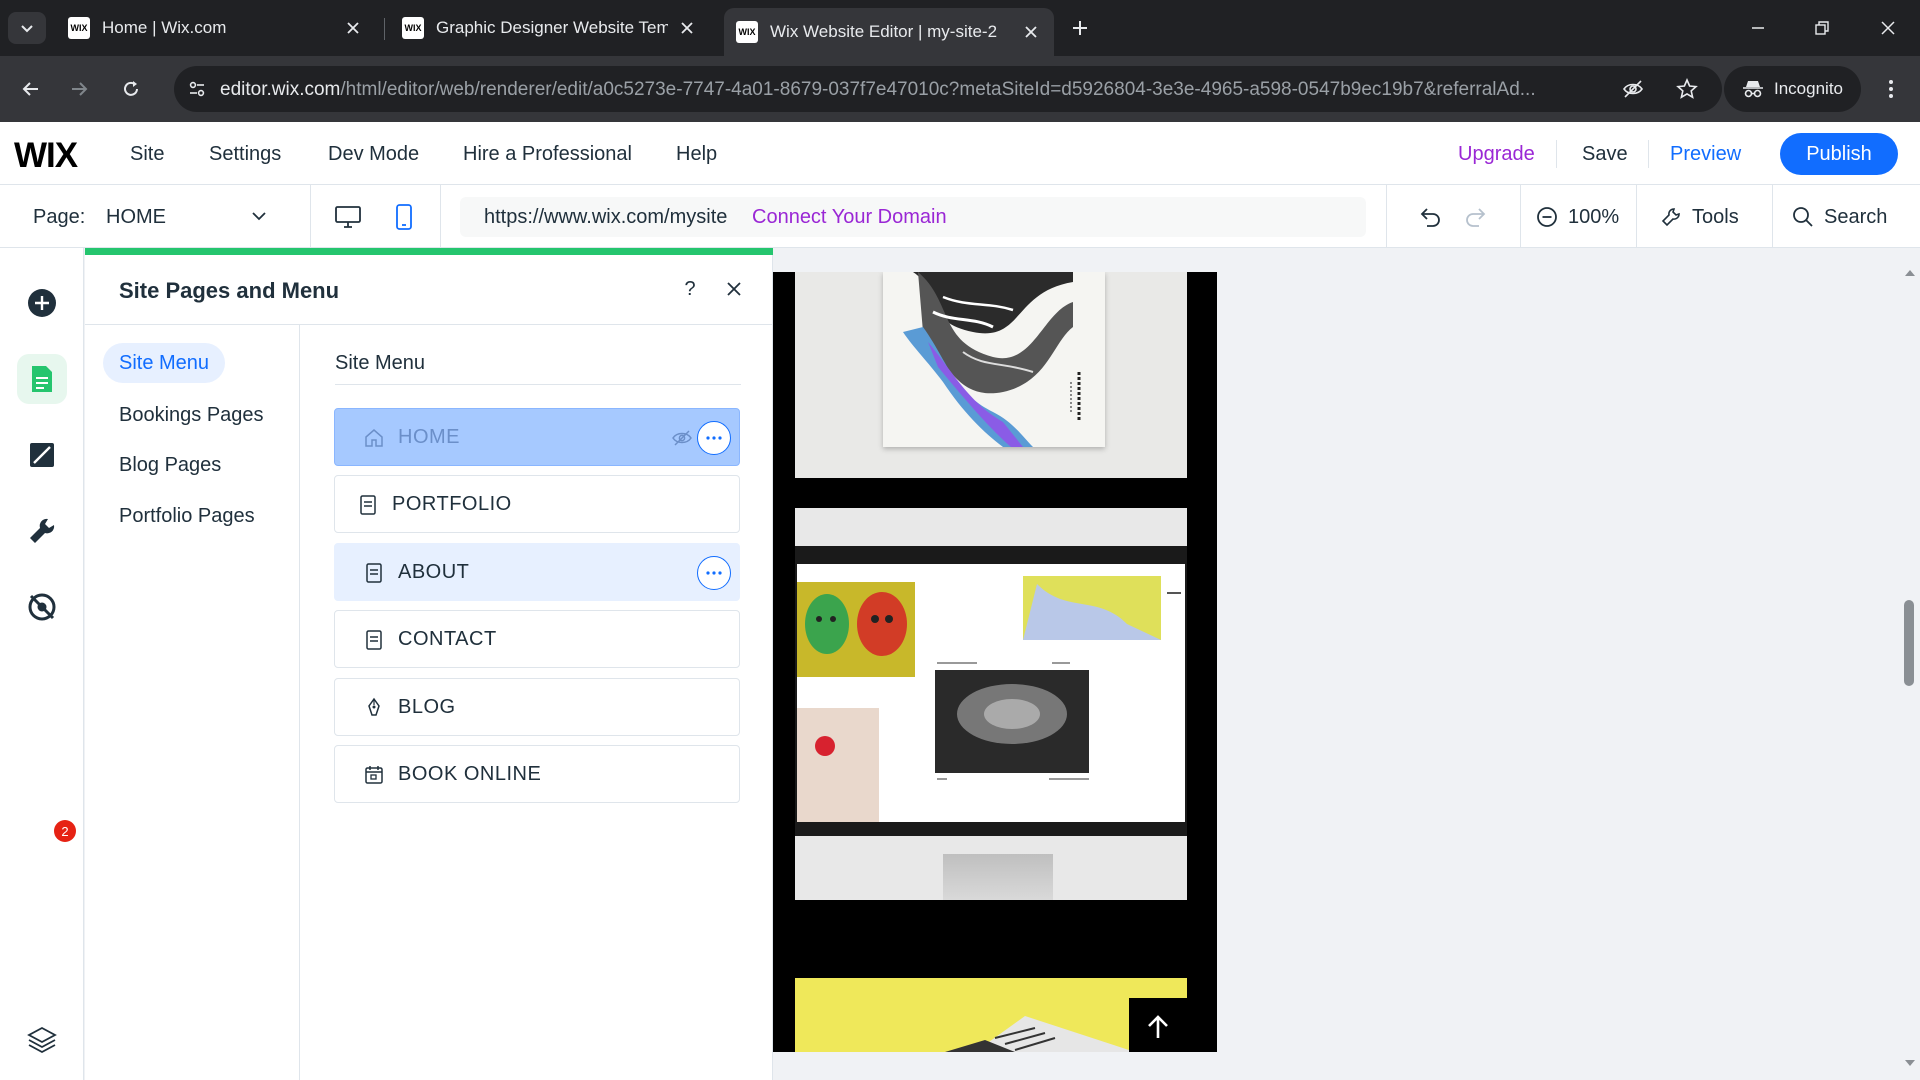  Describe the element at coordinates (42, 607) in the screenshot. I see `hidden-elements-button` at that location.